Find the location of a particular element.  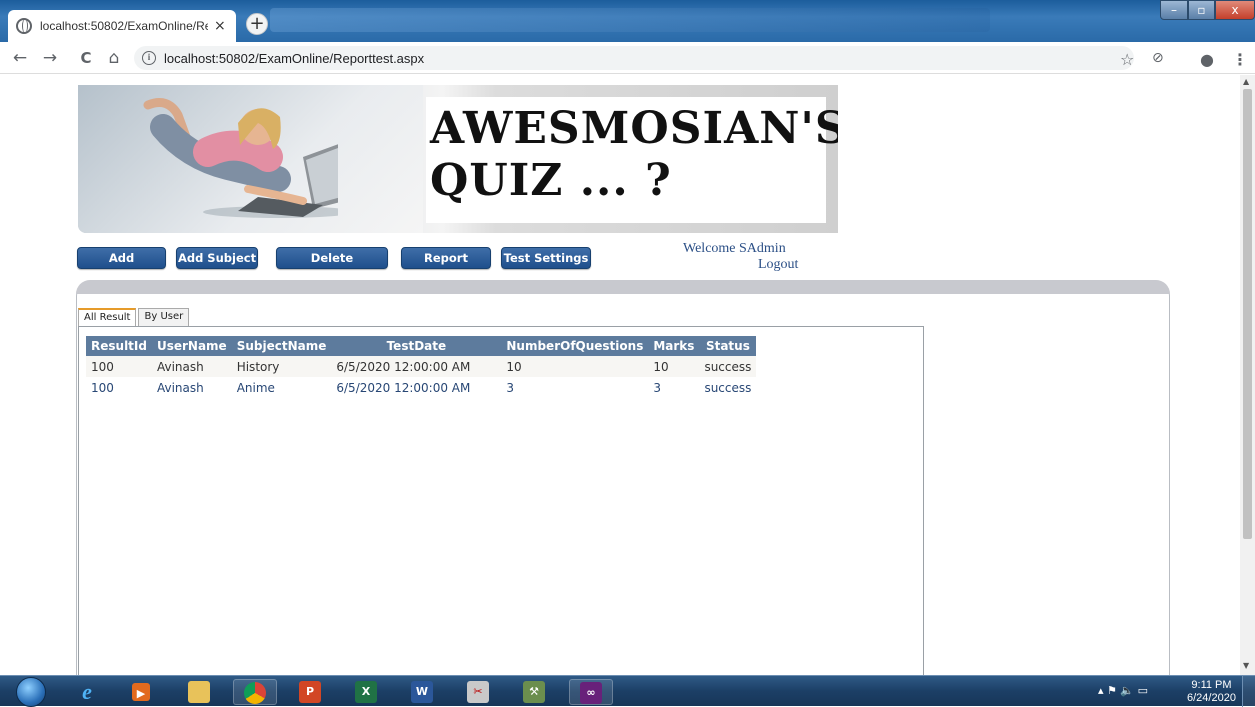

taskbar-tools: ⚒ is located at coordinates (535, 692).